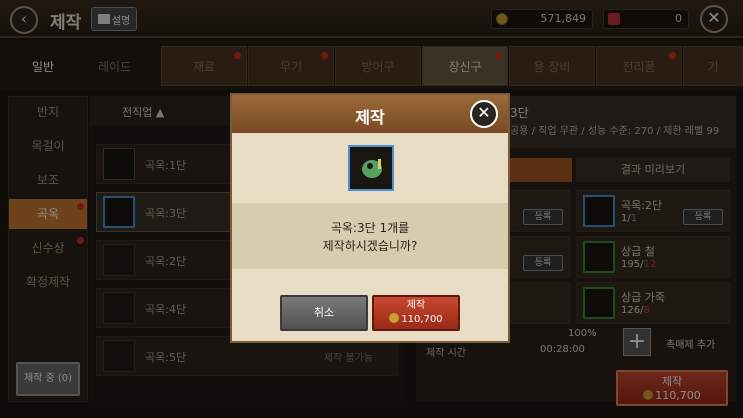 Image resolution: width=743 pixels, height=418 pixels. What do you see at coordinates (370, 246) in the screenshot?
I see `dialog-message-line2: 제작하시겠습니까?` at bounding box center [370, 246].